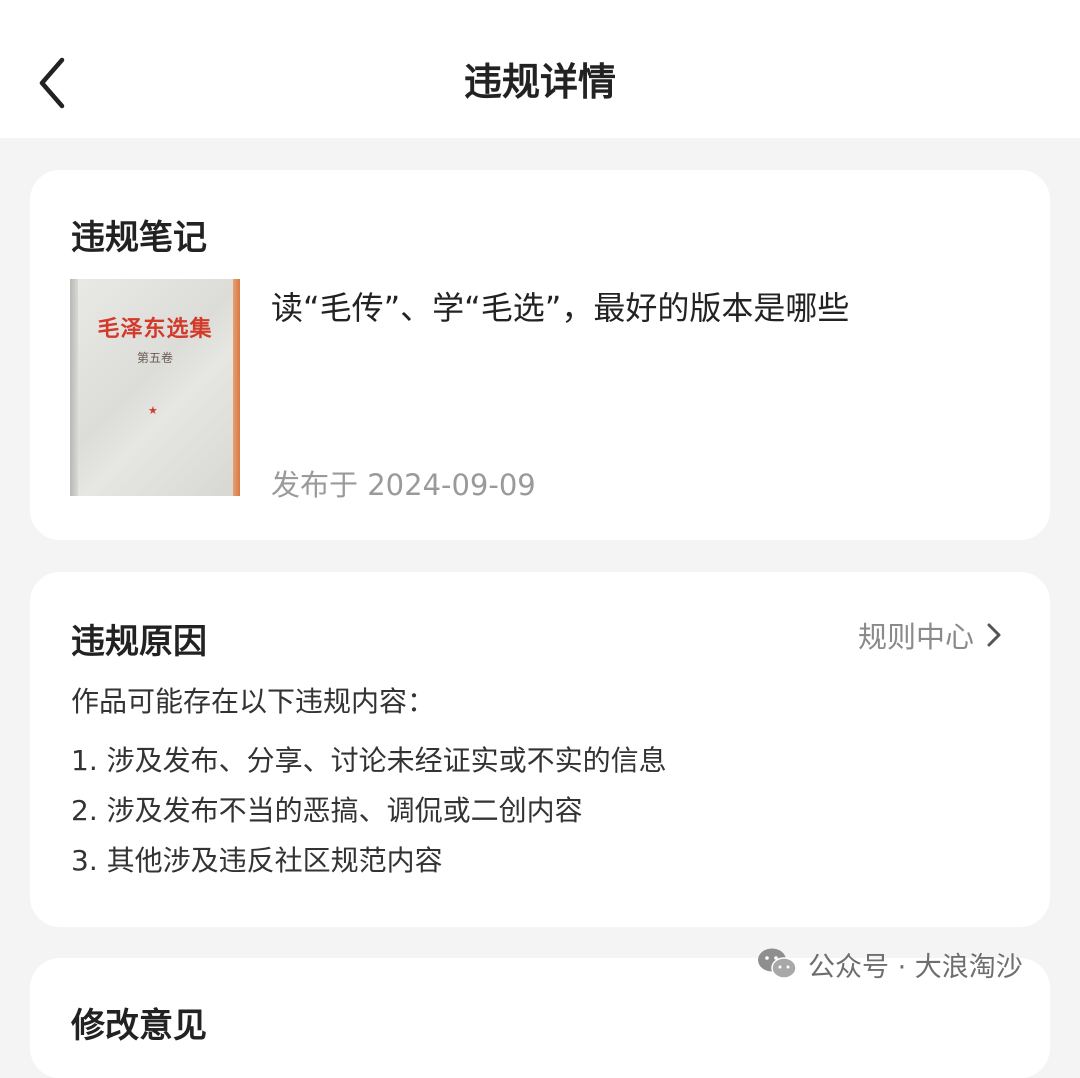  I want to click on watermark: 公众号 · 大浪淘沙, so click(889, 964).